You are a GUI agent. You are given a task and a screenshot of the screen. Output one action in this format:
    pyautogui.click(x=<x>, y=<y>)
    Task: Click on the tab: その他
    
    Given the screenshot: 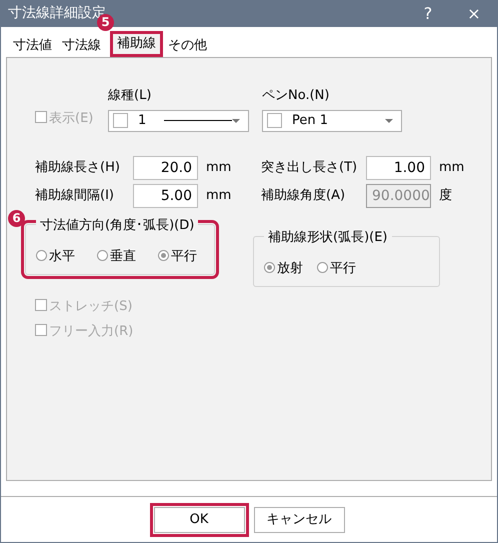 What is the action you would take?
    pyautogui.click(x=187, y=46)
    